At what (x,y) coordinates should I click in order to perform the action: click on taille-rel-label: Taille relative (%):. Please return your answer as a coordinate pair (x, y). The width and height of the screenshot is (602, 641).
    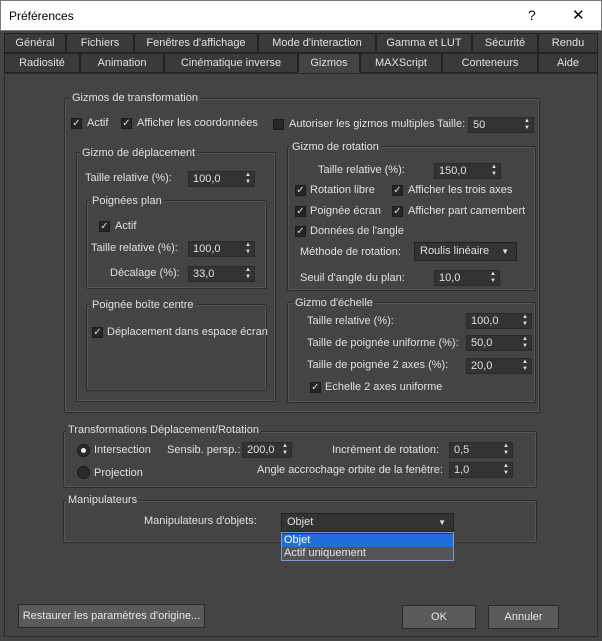
    Looking at the image, I should click on (128, 178).